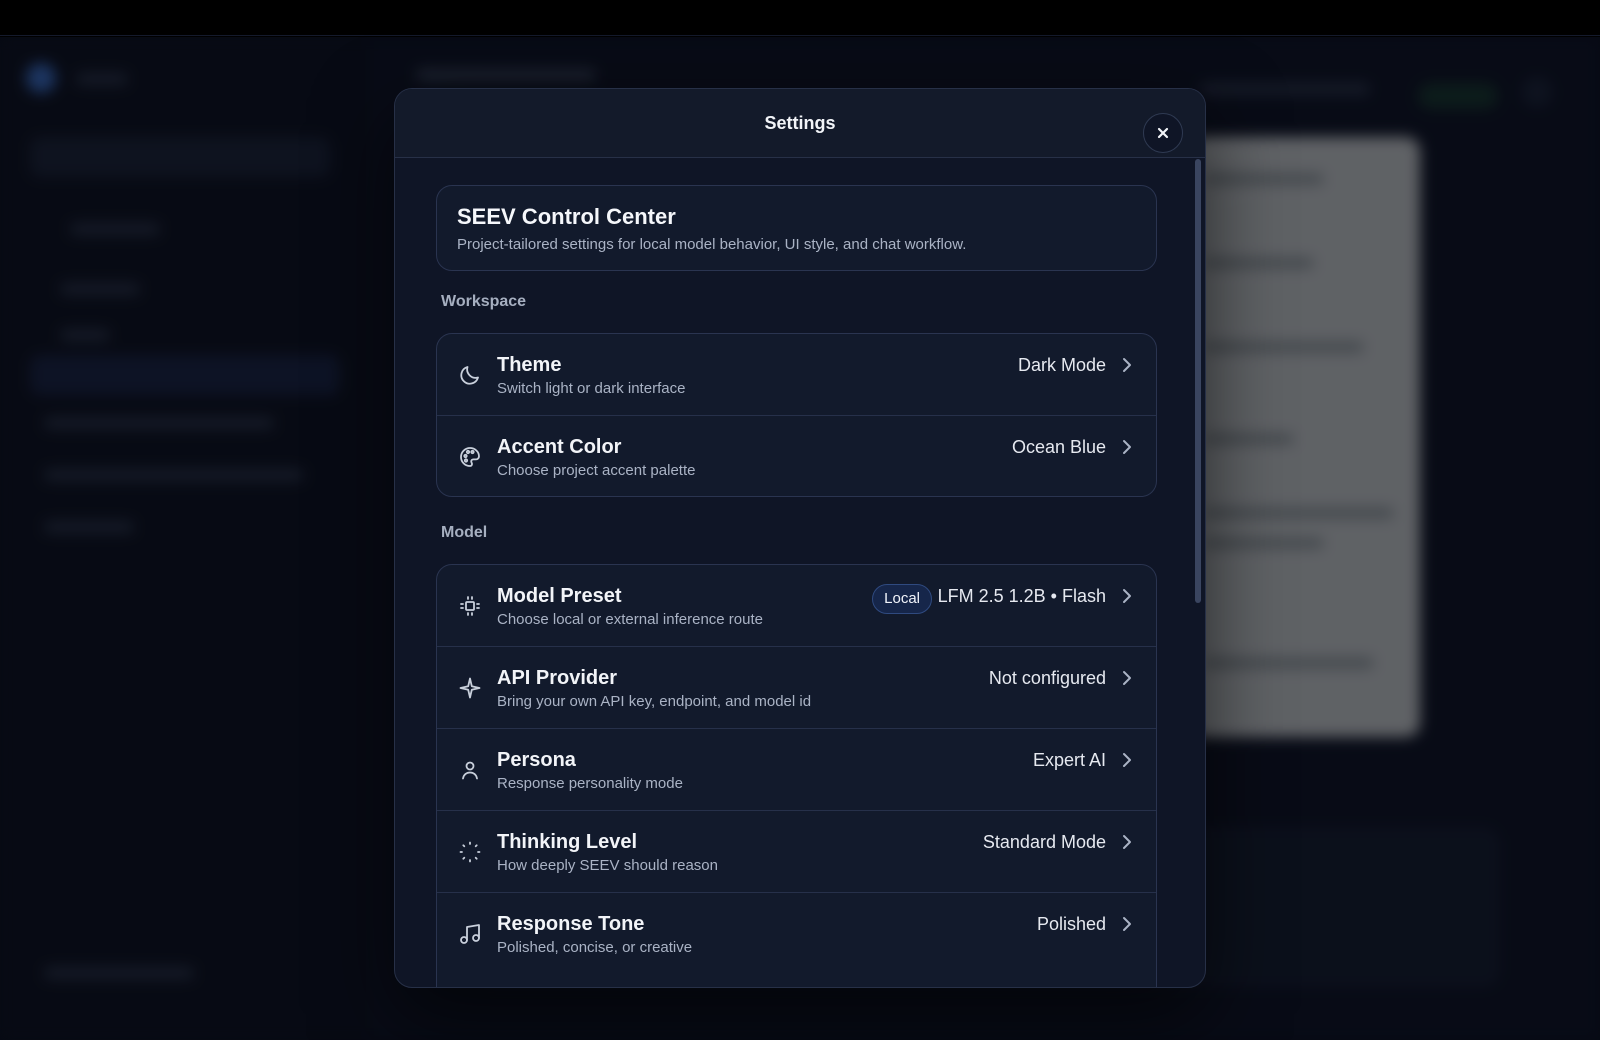  What do you see at coordinates (529, 365) in the screenshot?
I see `setting-title: Theme` at bounding box center [529, 365].